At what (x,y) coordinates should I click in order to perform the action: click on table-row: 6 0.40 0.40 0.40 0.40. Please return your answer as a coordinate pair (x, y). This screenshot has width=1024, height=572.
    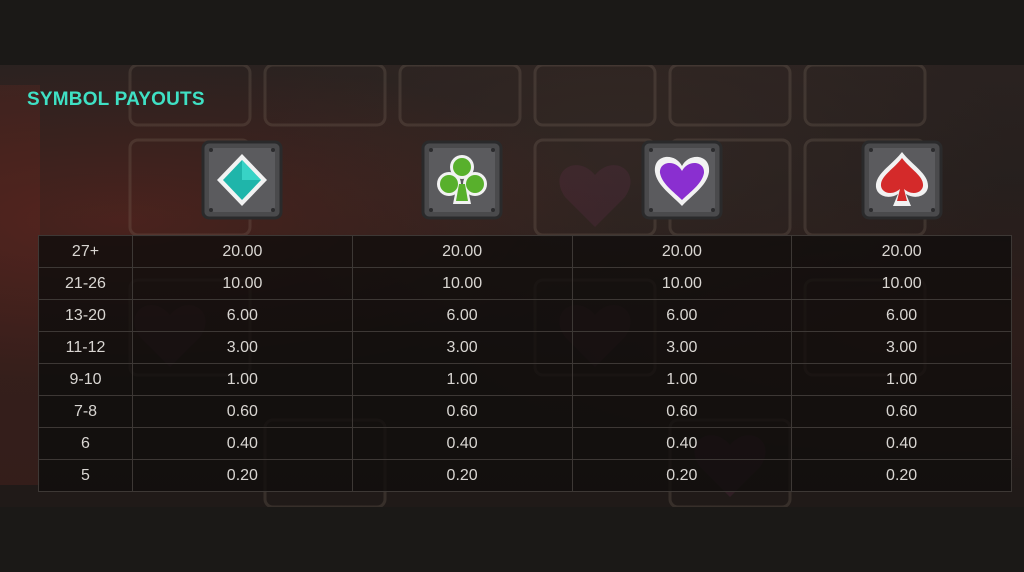
    Looking at the image, I should click on (525, 443).